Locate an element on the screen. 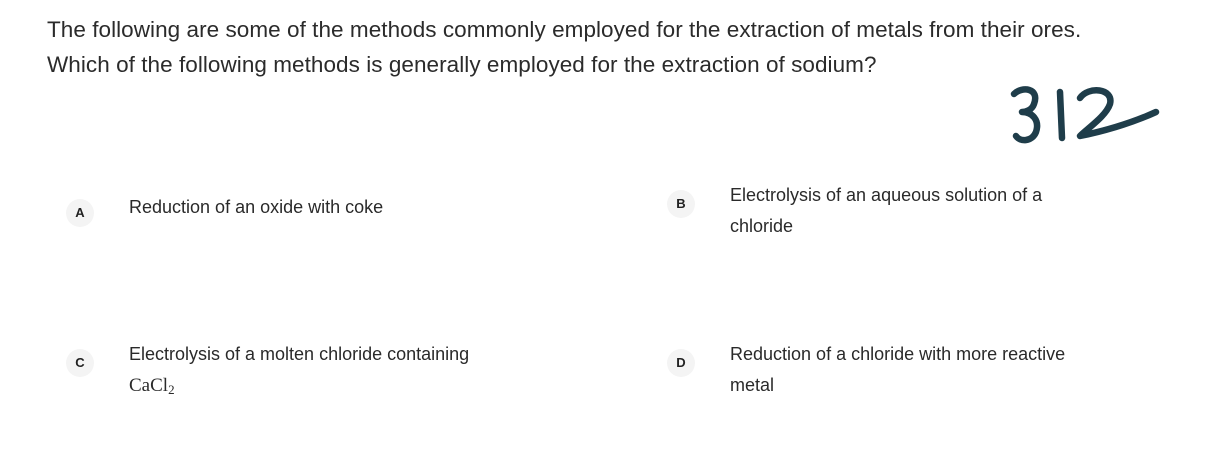  formula-subscript: 2 is located at coordinates (171, 389).